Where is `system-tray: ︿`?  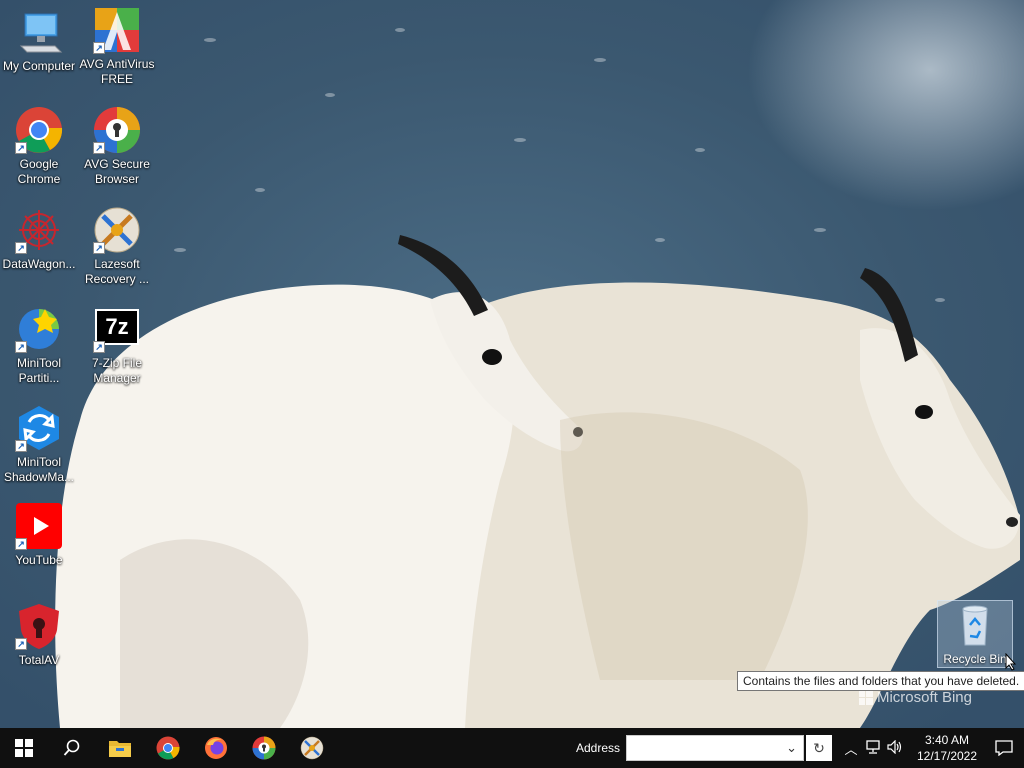 system-tray: ︿ is located at coordinates (873, 748).